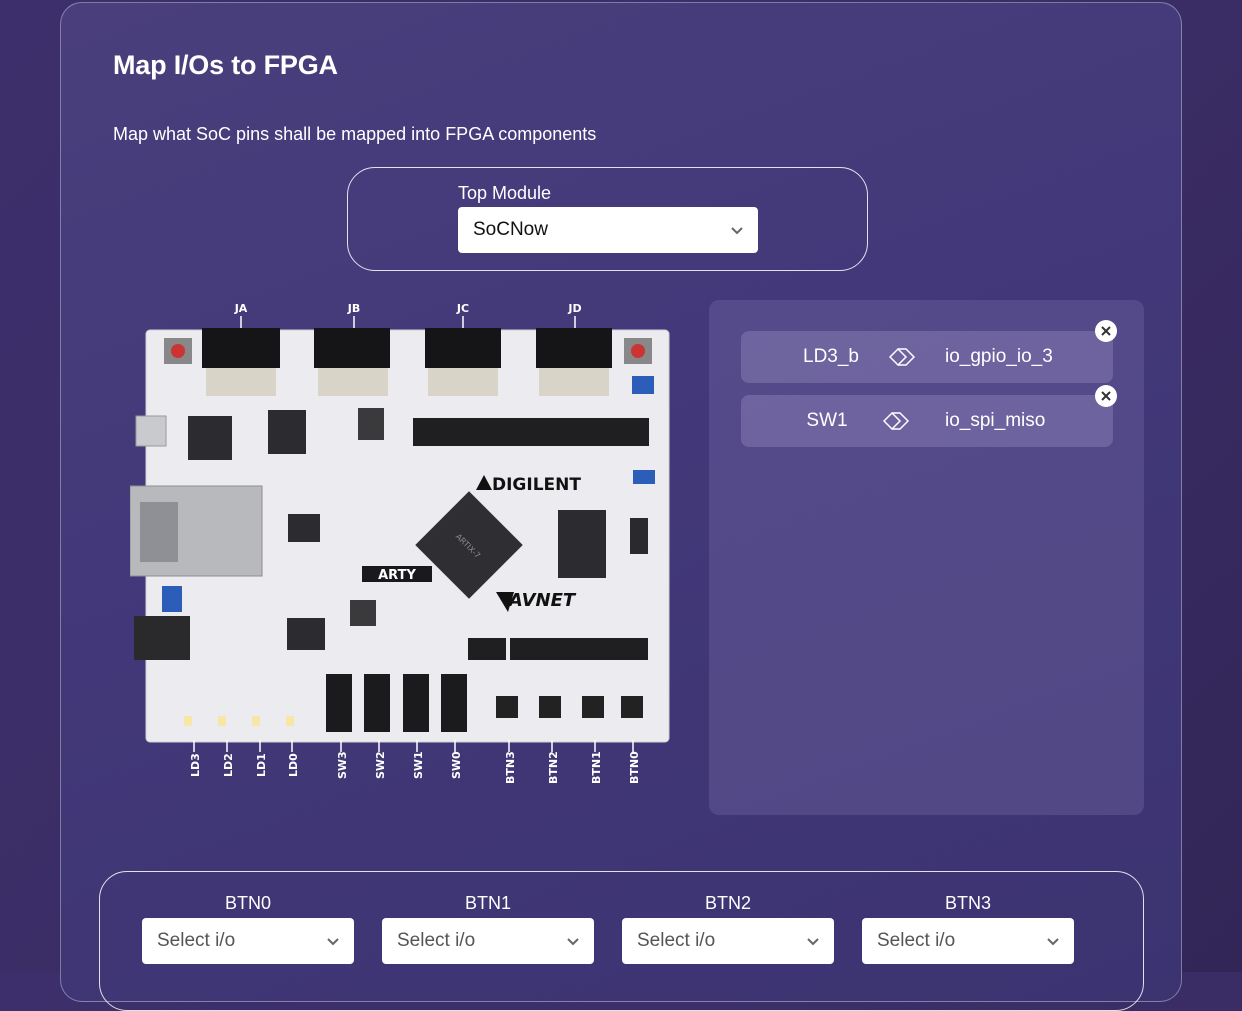 The image size is (1242, 1011). What do you see at coordinates (222, 721) in the screenshot?
I see `led-ld2` at bounding box center [222, 721].